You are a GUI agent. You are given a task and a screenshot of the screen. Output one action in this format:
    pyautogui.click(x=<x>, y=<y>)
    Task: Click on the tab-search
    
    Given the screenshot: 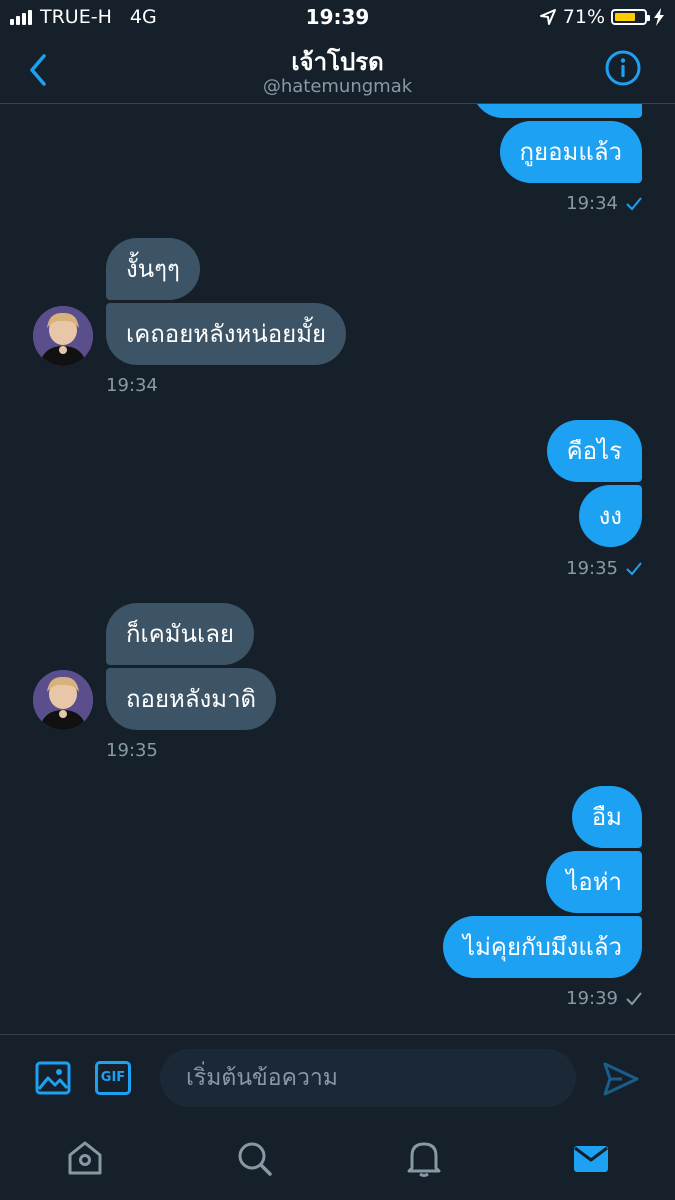 What is the action you would take?
    pyautogui.click(x=254, y=1158)
    